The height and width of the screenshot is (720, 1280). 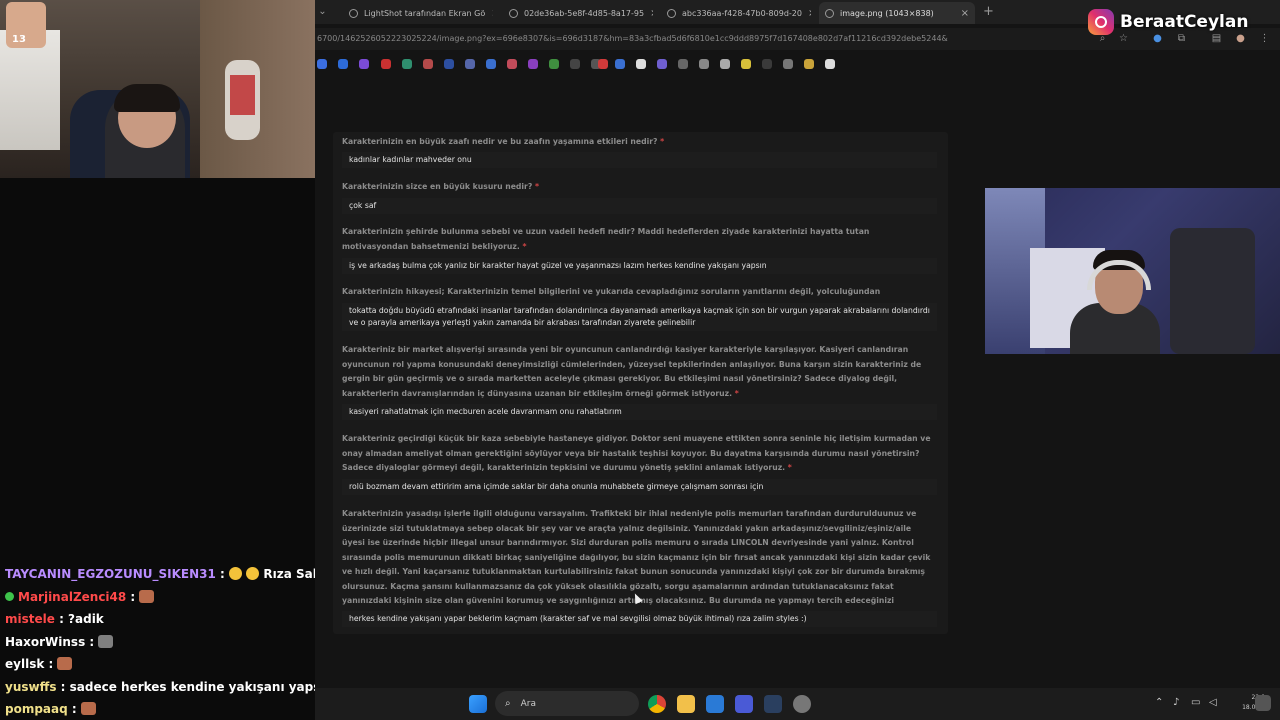 I want to click on chat-username: yuswffs, so click(x=31, y=686).